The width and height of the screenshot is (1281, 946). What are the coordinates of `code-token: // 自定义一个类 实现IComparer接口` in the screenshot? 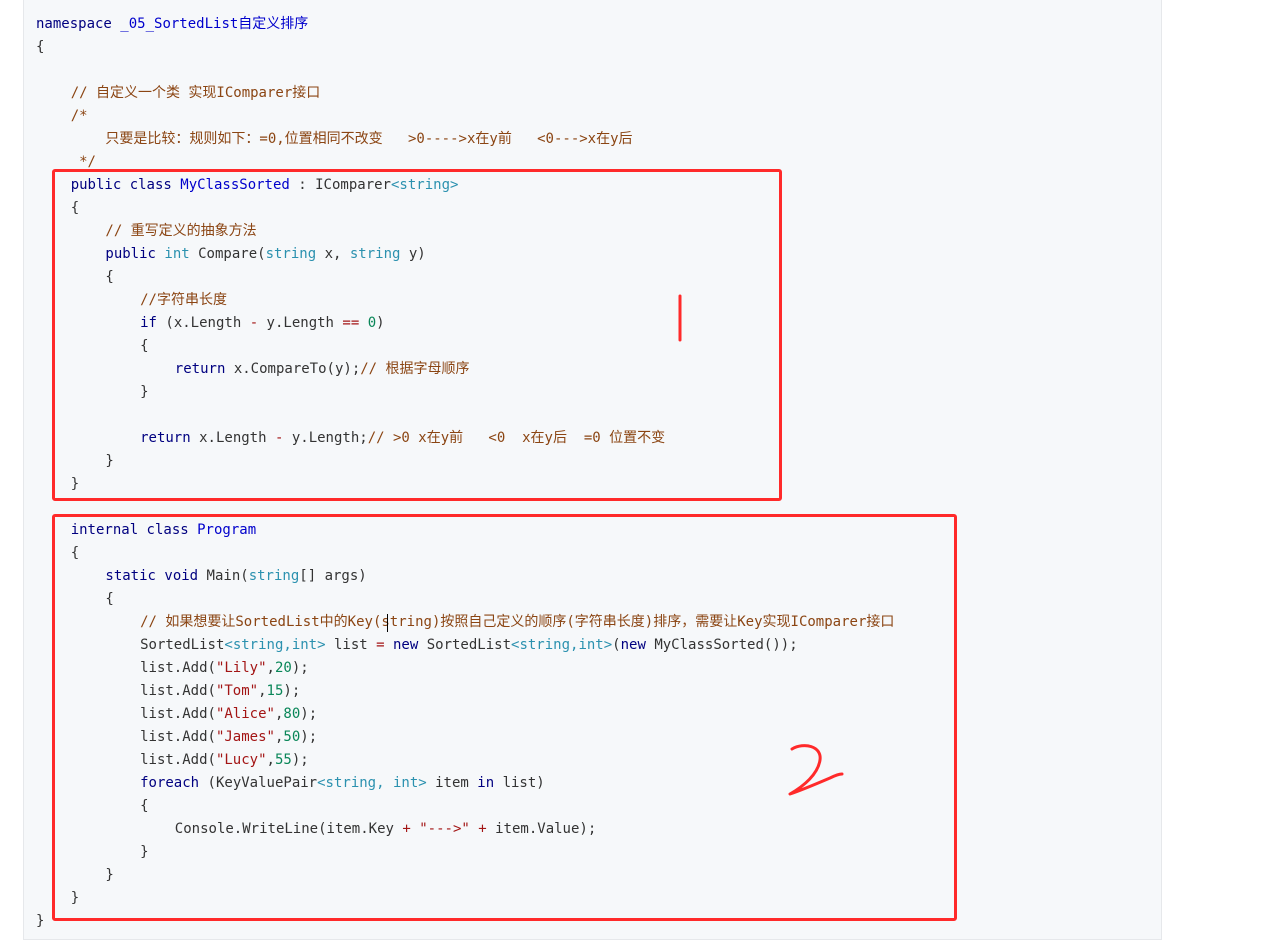 It's located at (195, 93).